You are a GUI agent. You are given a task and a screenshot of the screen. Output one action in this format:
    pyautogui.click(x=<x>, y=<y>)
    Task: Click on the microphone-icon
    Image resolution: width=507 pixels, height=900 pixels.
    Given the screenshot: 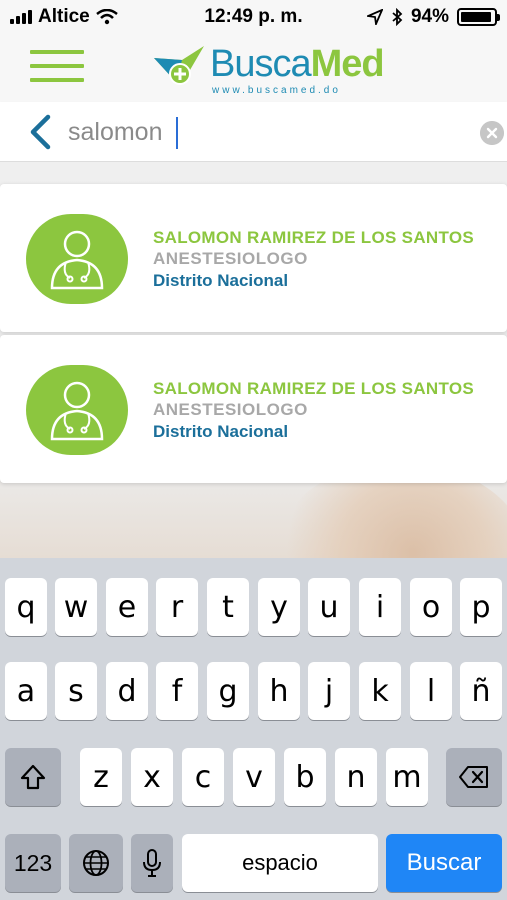 What is the action you would take?
    pyautogui.click(x=152, y=863)
    